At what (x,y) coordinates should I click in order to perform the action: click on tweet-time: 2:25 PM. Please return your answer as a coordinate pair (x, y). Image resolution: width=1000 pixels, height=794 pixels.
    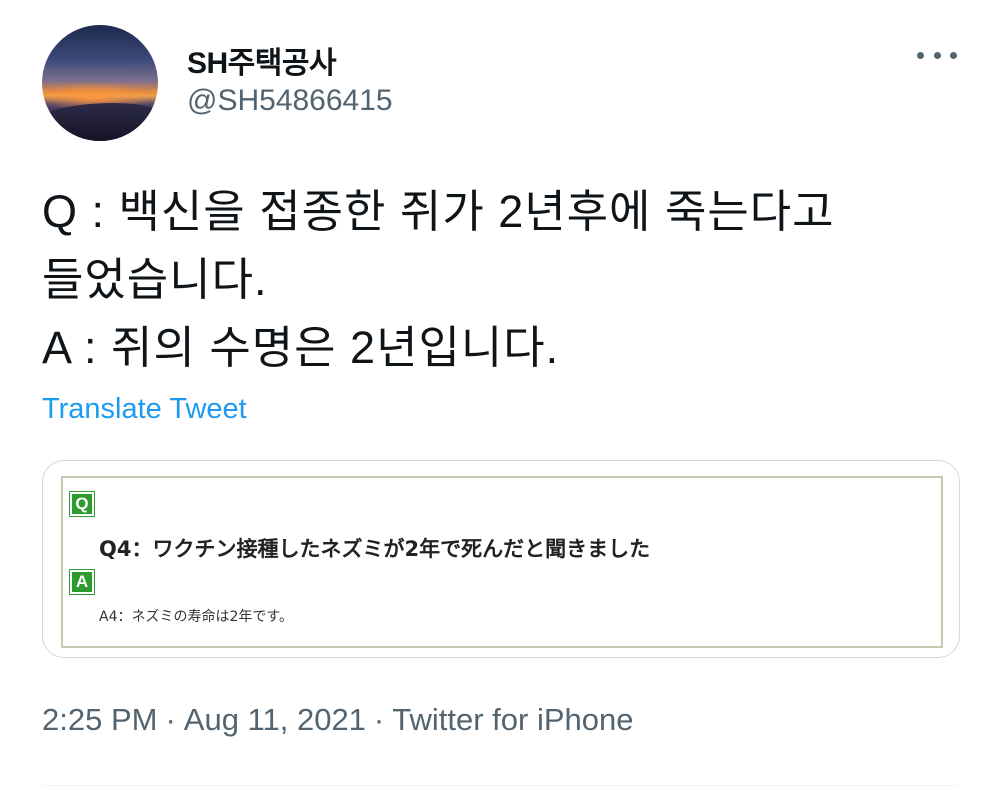
    Looking at the image, I should click on (99, 719).